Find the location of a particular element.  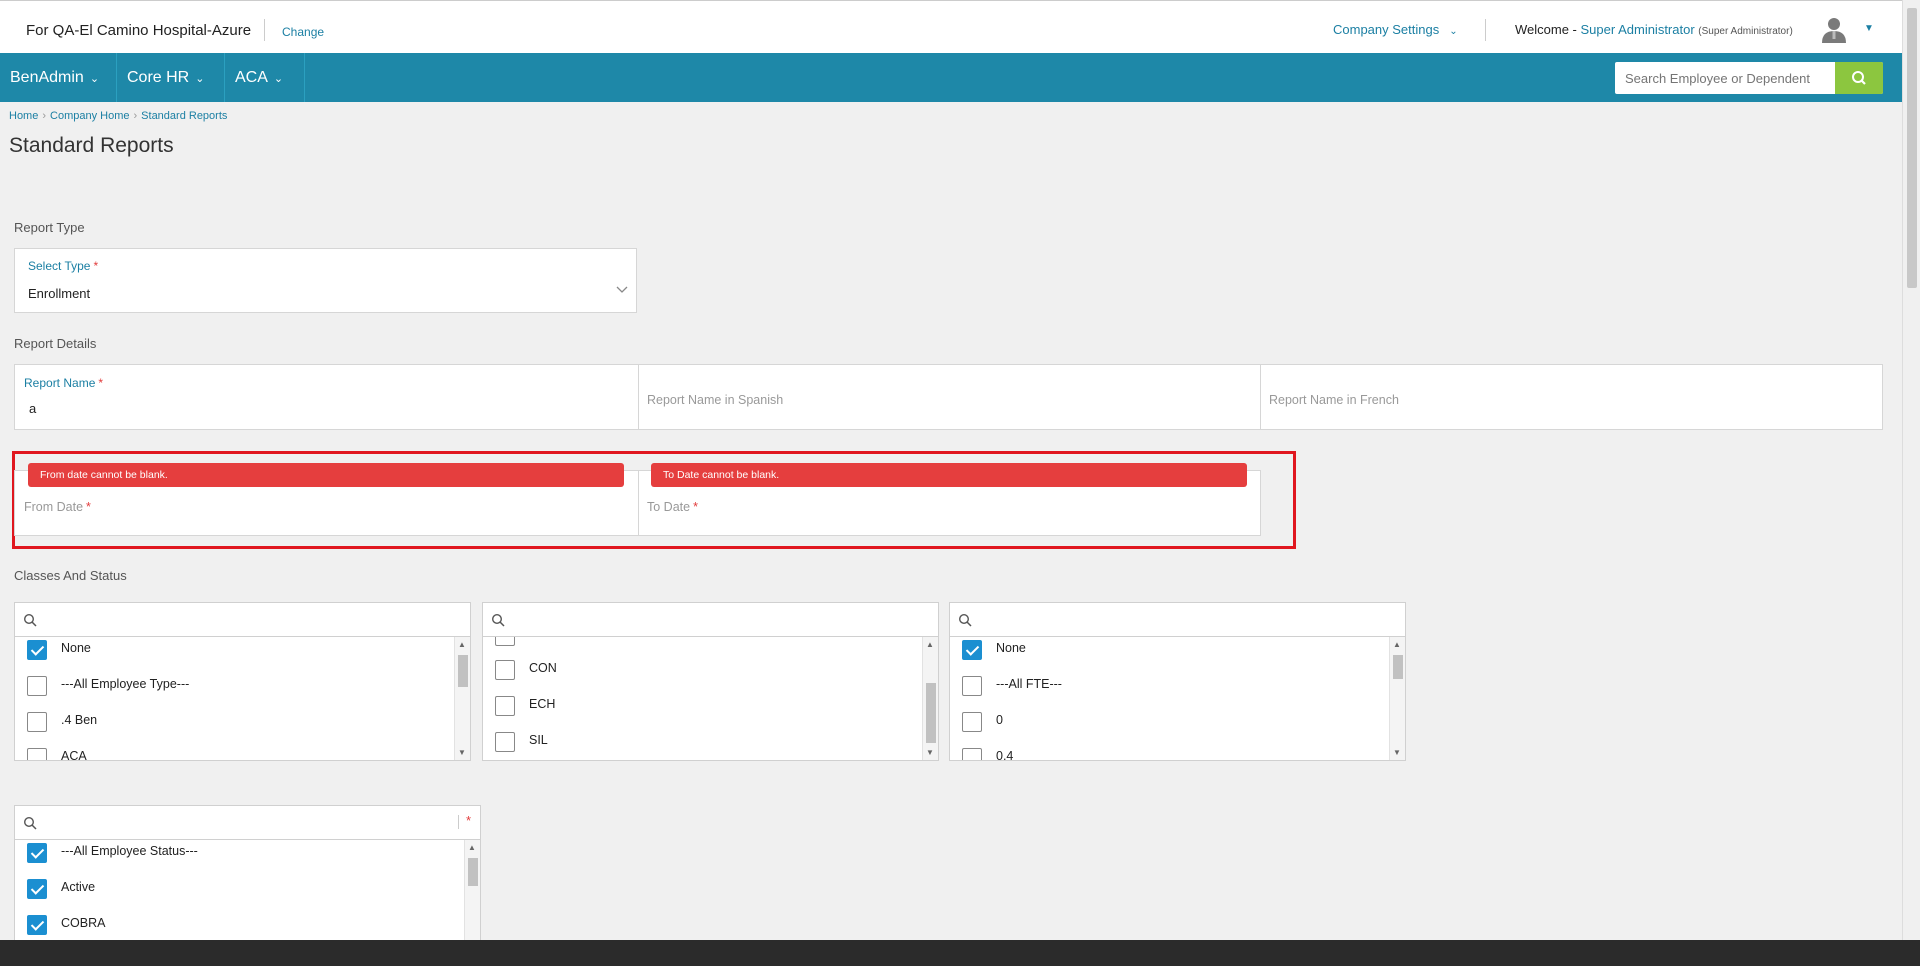

list-item-label: ACA is located at coordinates (74, 754).